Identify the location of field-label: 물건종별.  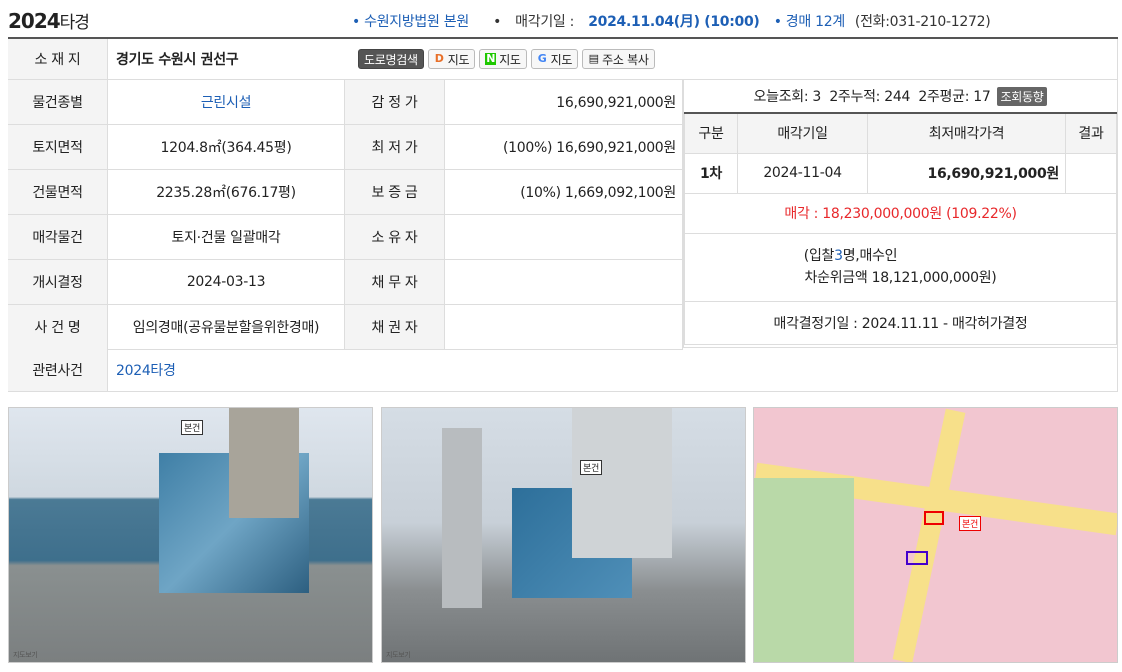
(58, 102).